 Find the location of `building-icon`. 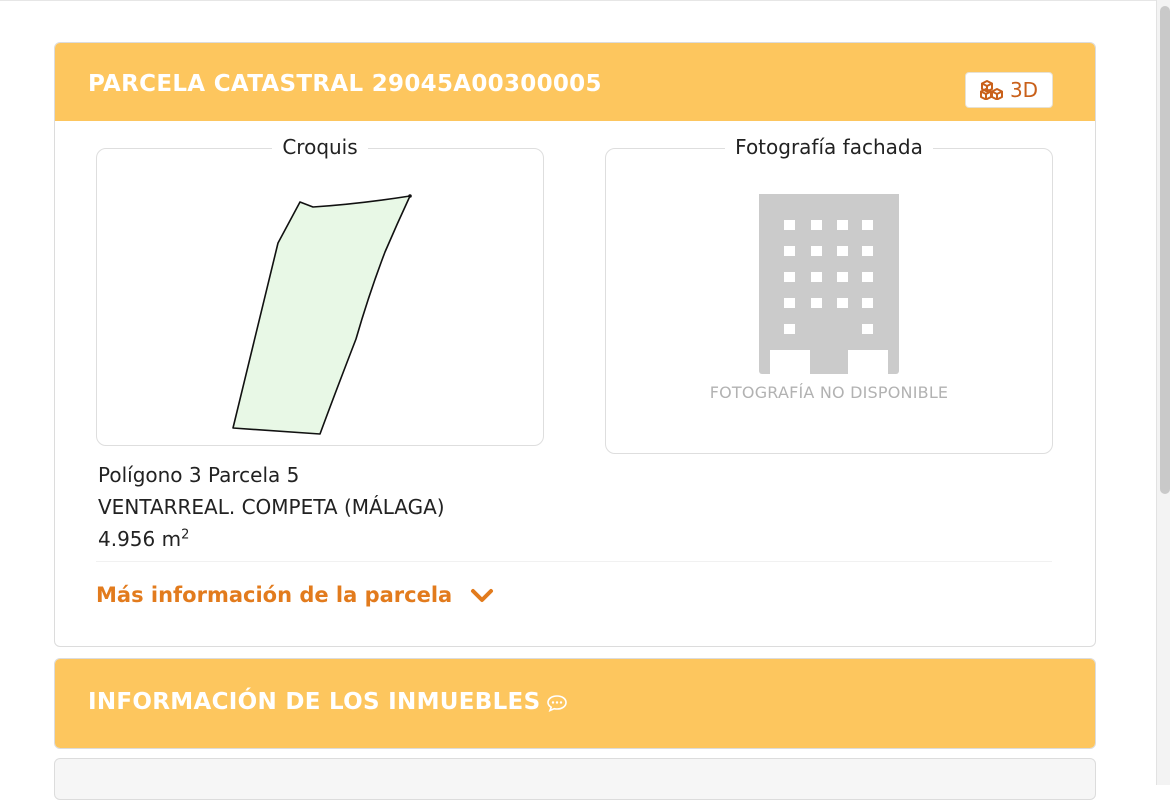

building-icon is located at coordinates (829, 287).